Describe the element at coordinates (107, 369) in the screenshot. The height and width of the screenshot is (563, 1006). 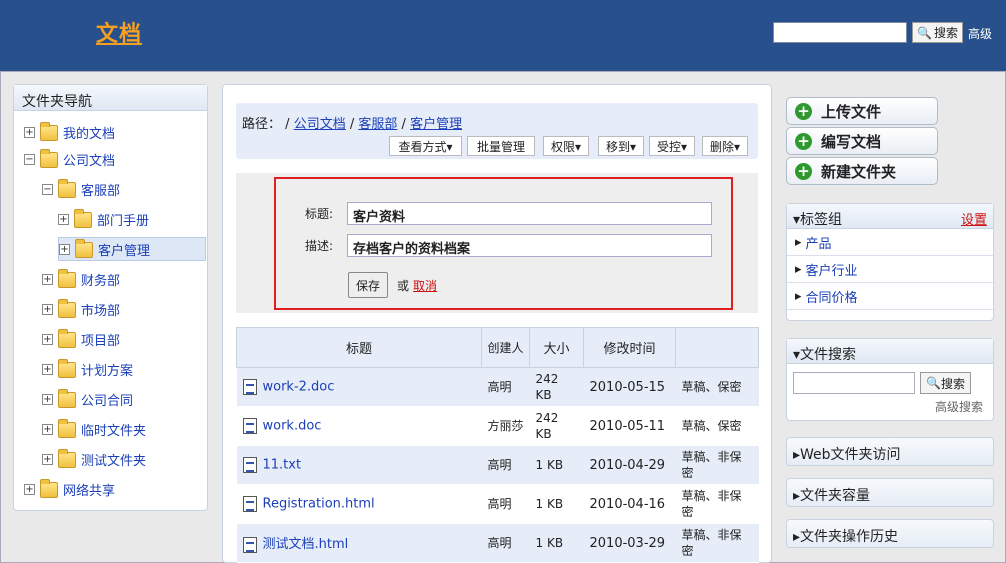
I see `folder-node-label: 计划方案` at that location.